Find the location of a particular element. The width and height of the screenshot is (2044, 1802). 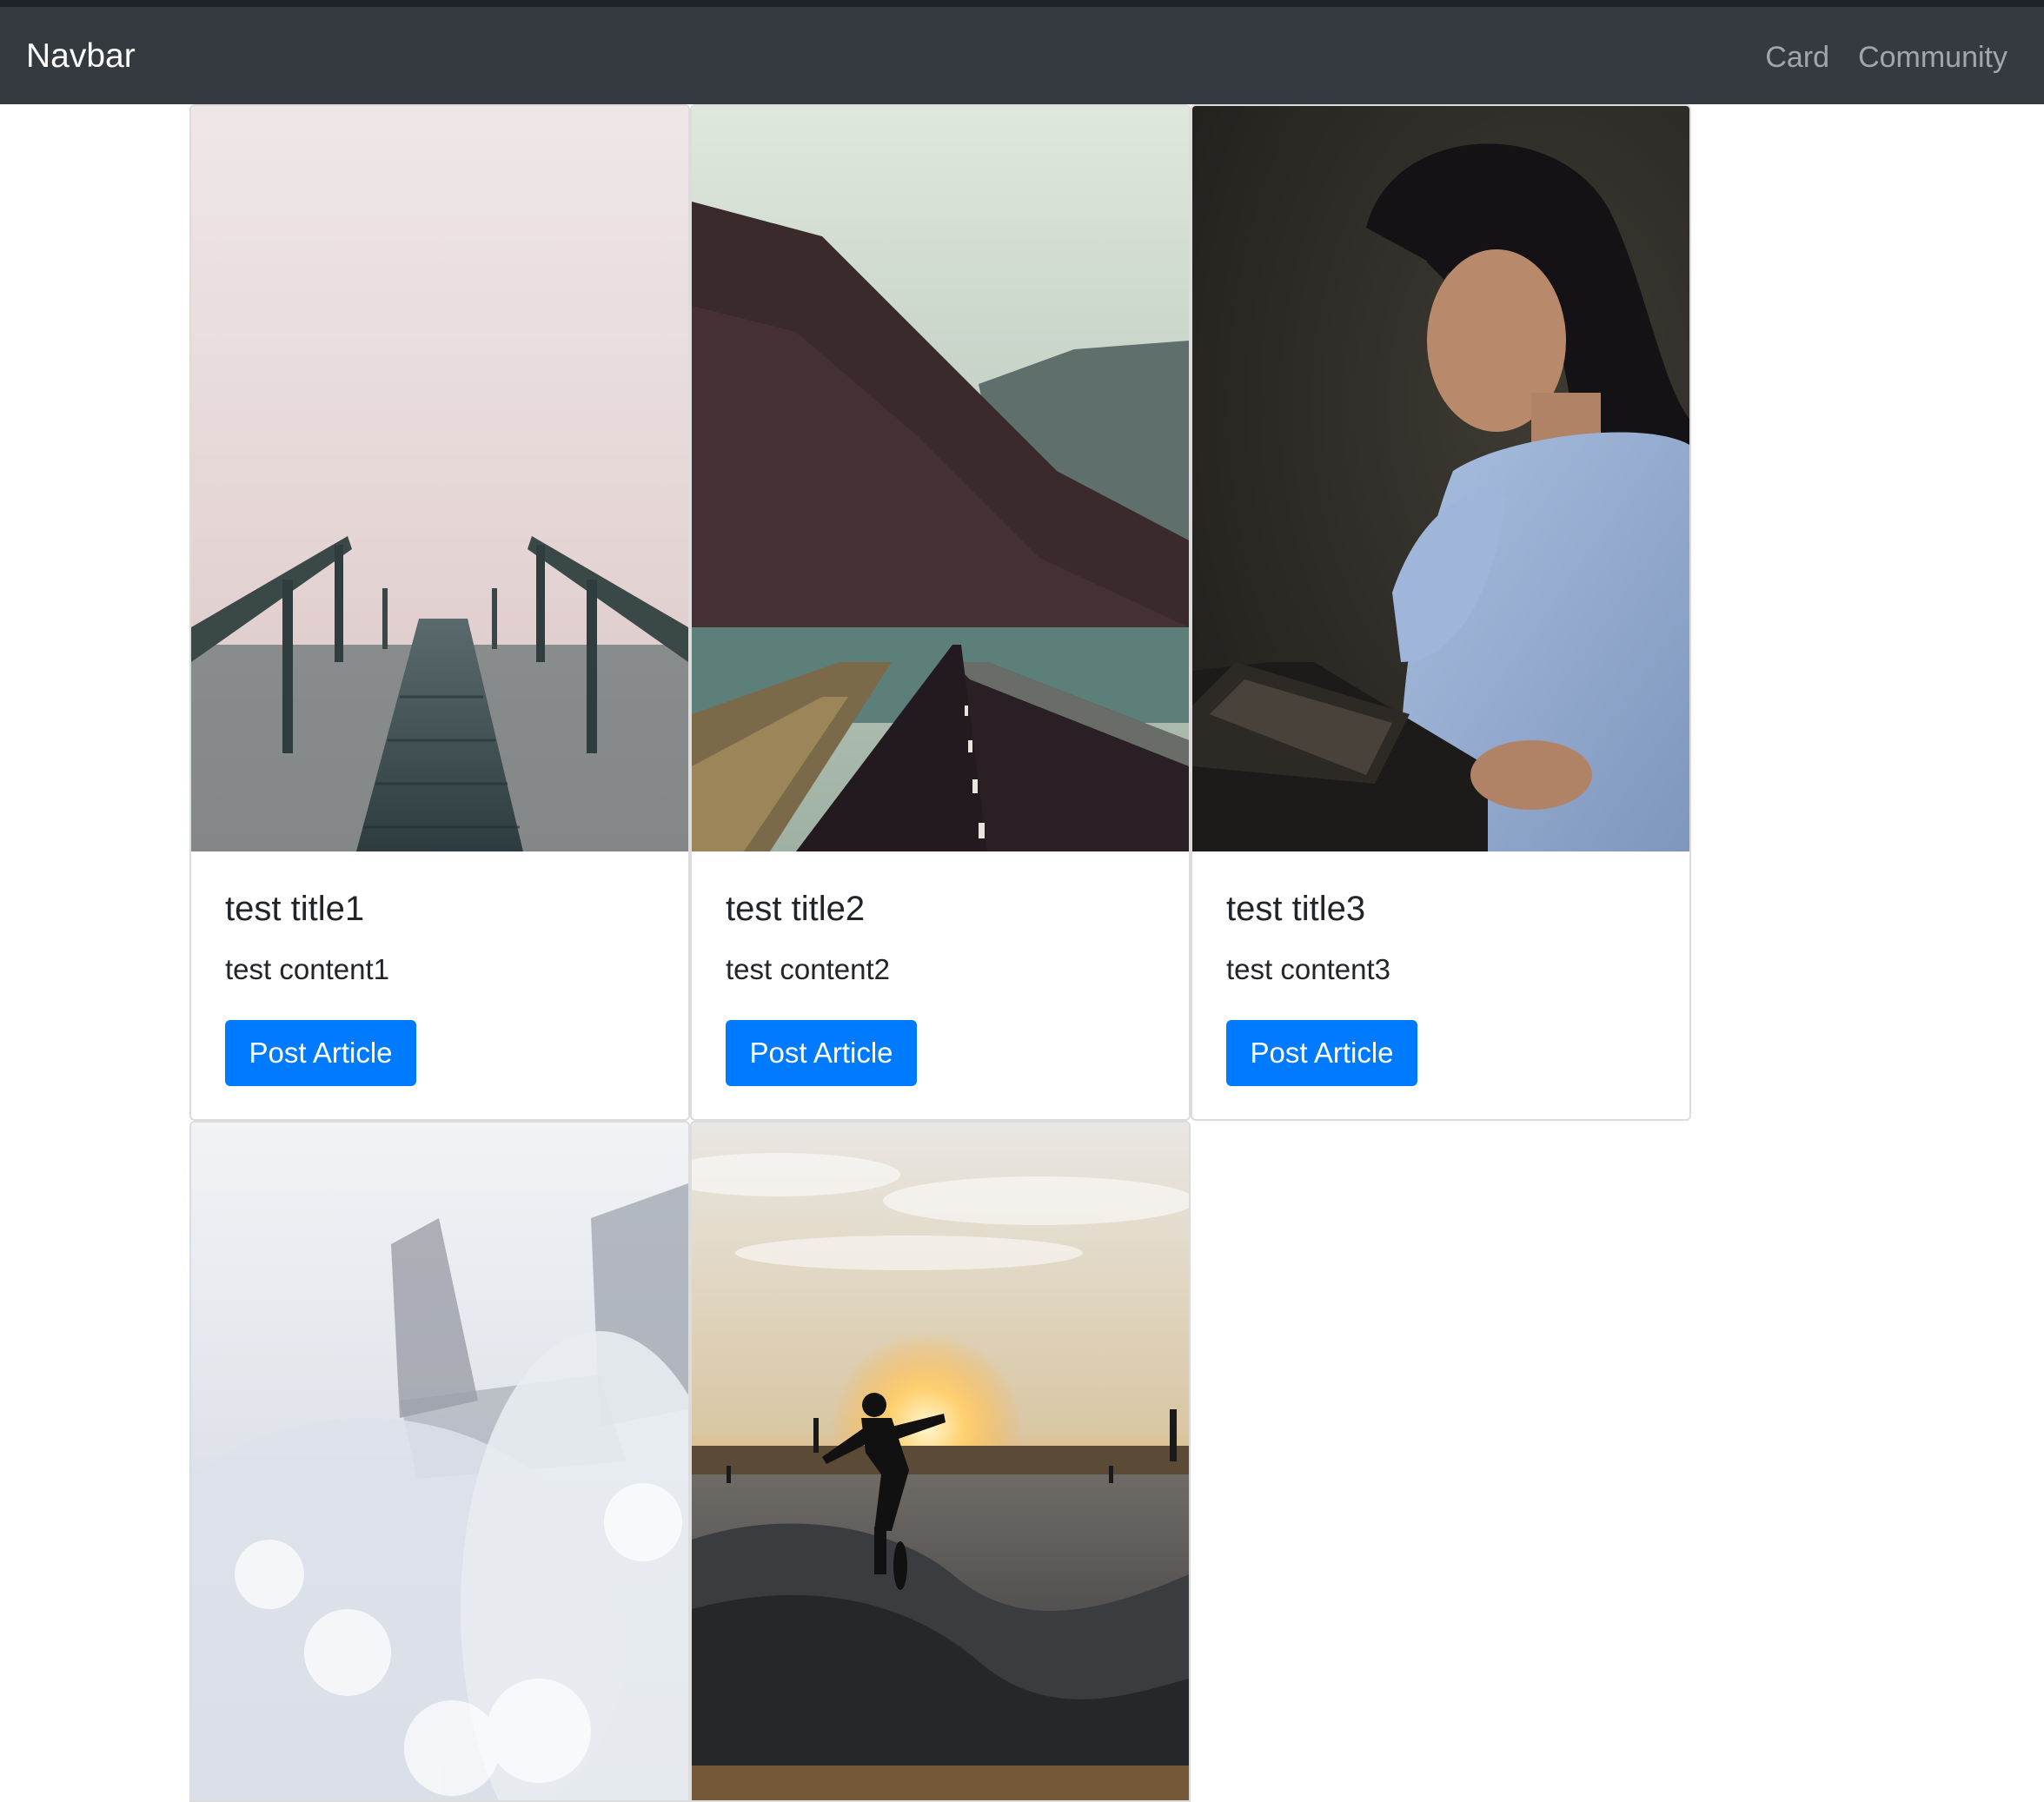

card-image-woman-reading is located at coordinates (1440, 478).